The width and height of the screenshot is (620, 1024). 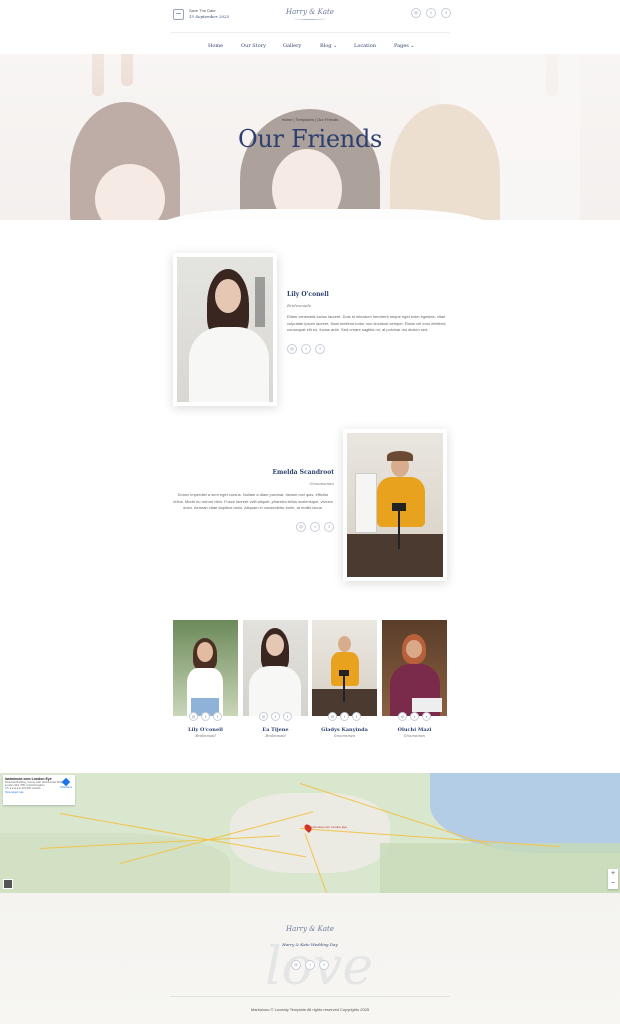 I want to click on nav-home: Home, so click(x=215, y=46).